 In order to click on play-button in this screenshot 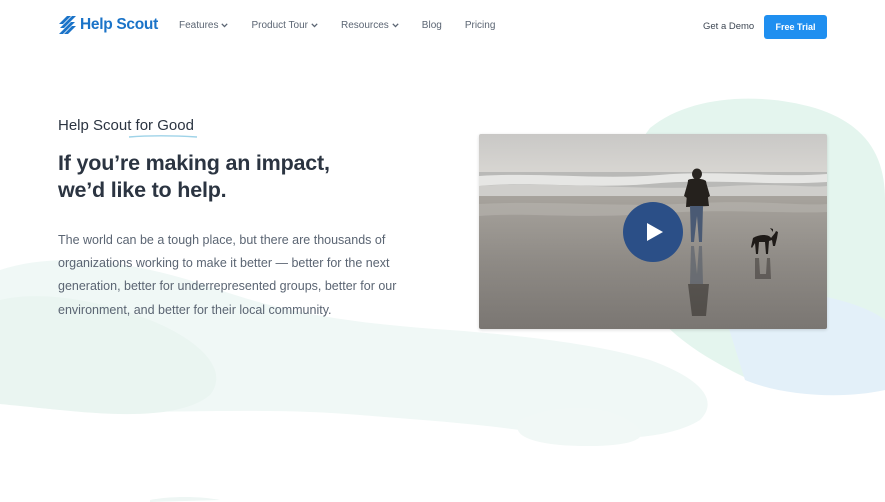, I will do `click(653, 232)`.